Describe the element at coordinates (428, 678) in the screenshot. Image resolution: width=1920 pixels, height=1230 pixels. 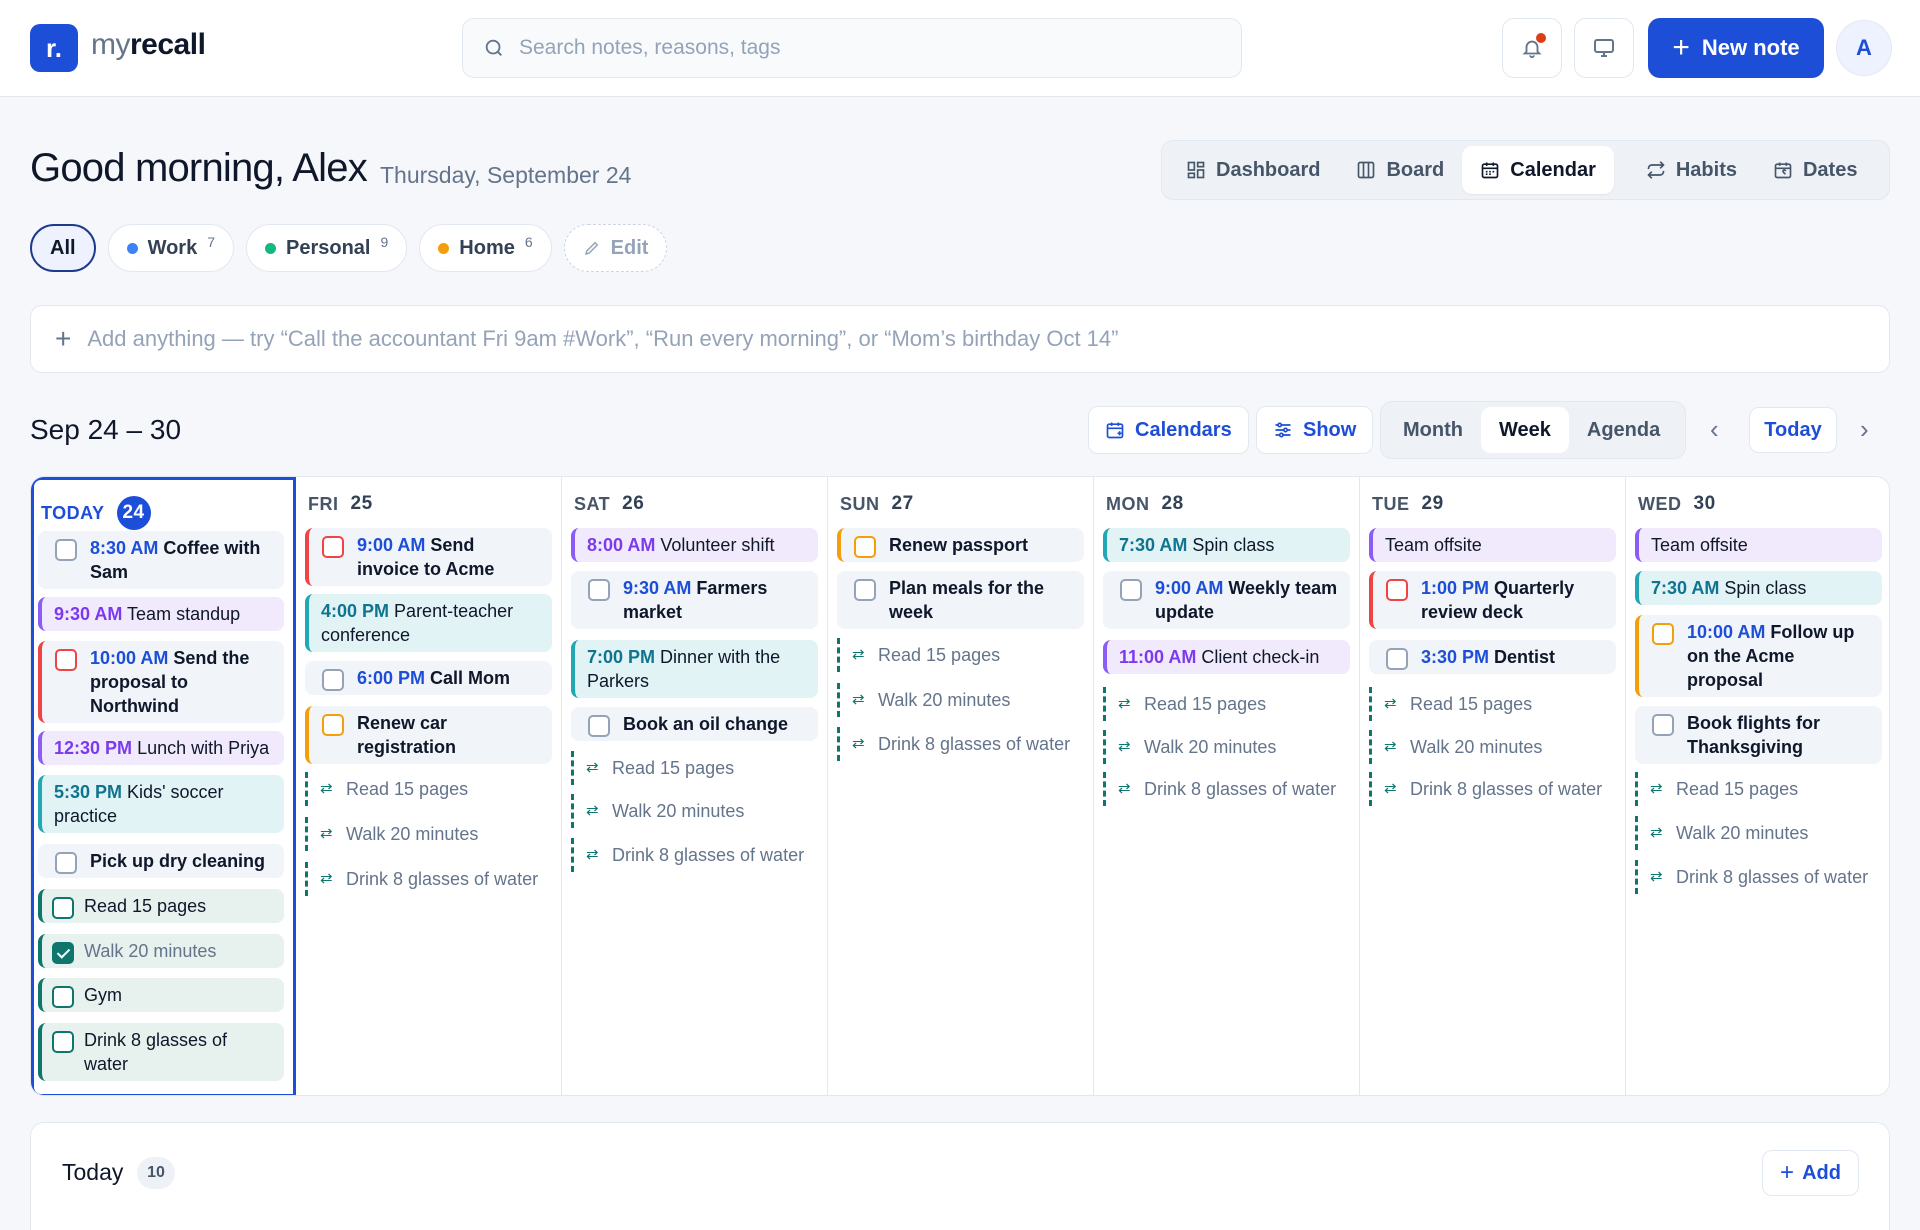
I see `calendar-task: 6:00 PM Call Mom` at that location.